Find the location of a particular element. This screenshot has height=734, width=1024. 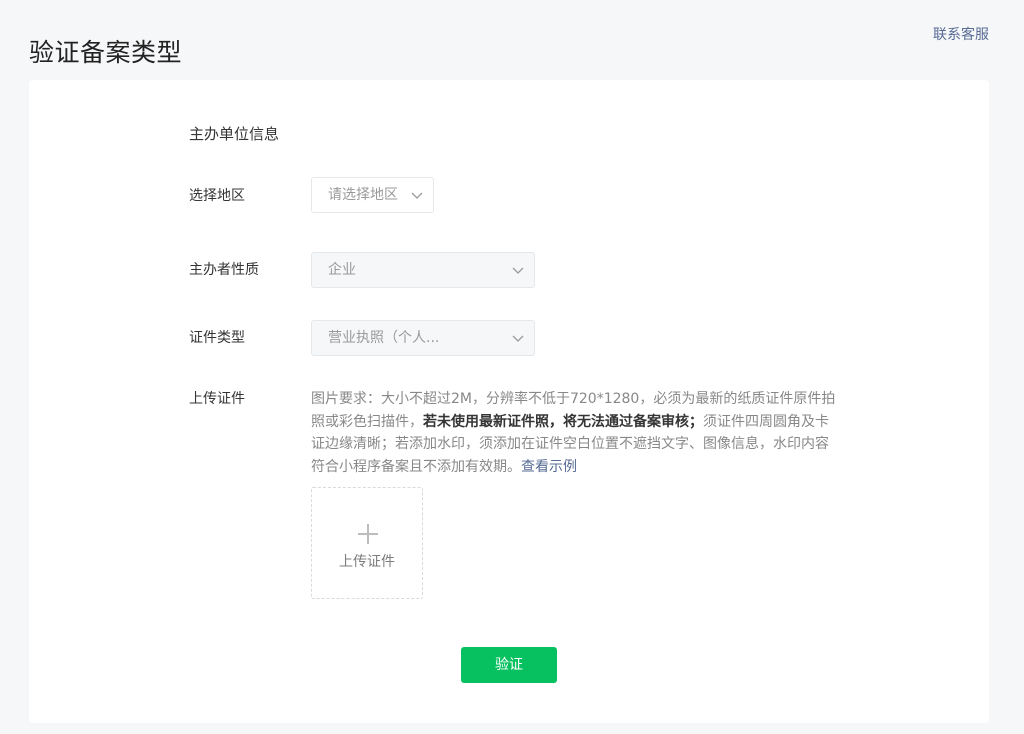

view-example-link: 查看示例 is located at coordinates (549, 467).